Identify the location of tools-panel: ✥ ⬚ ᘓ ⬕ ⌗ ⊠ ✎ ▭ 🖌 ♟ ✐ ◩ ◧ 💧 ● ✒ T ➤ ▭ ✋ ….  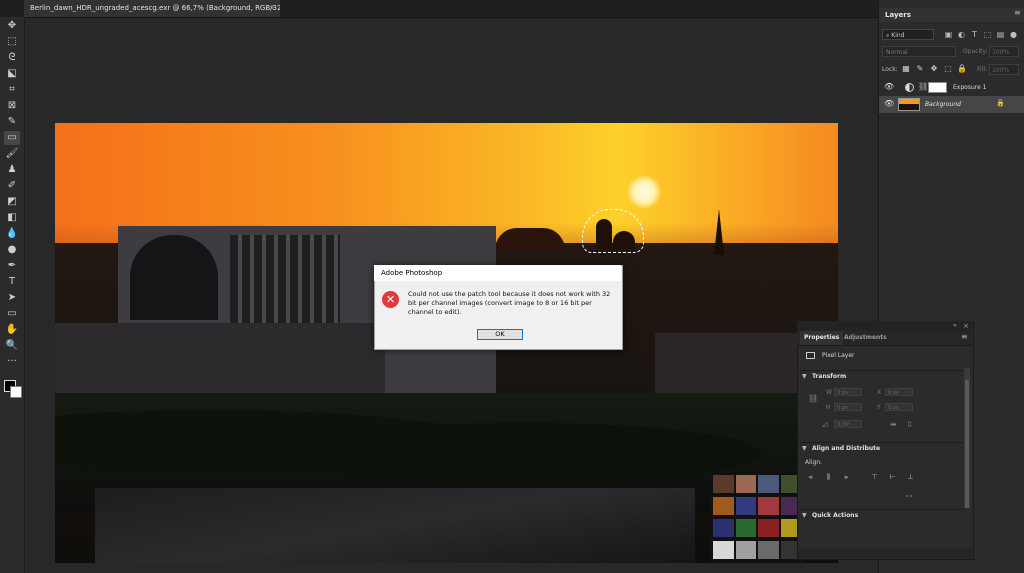
(12, 295).